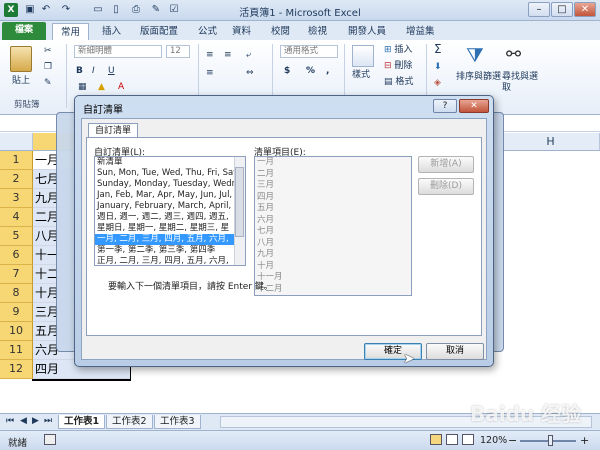  Describe the element at coordinates (266, 254) in the screenshot. I see `list-entry: 九月` at that location.